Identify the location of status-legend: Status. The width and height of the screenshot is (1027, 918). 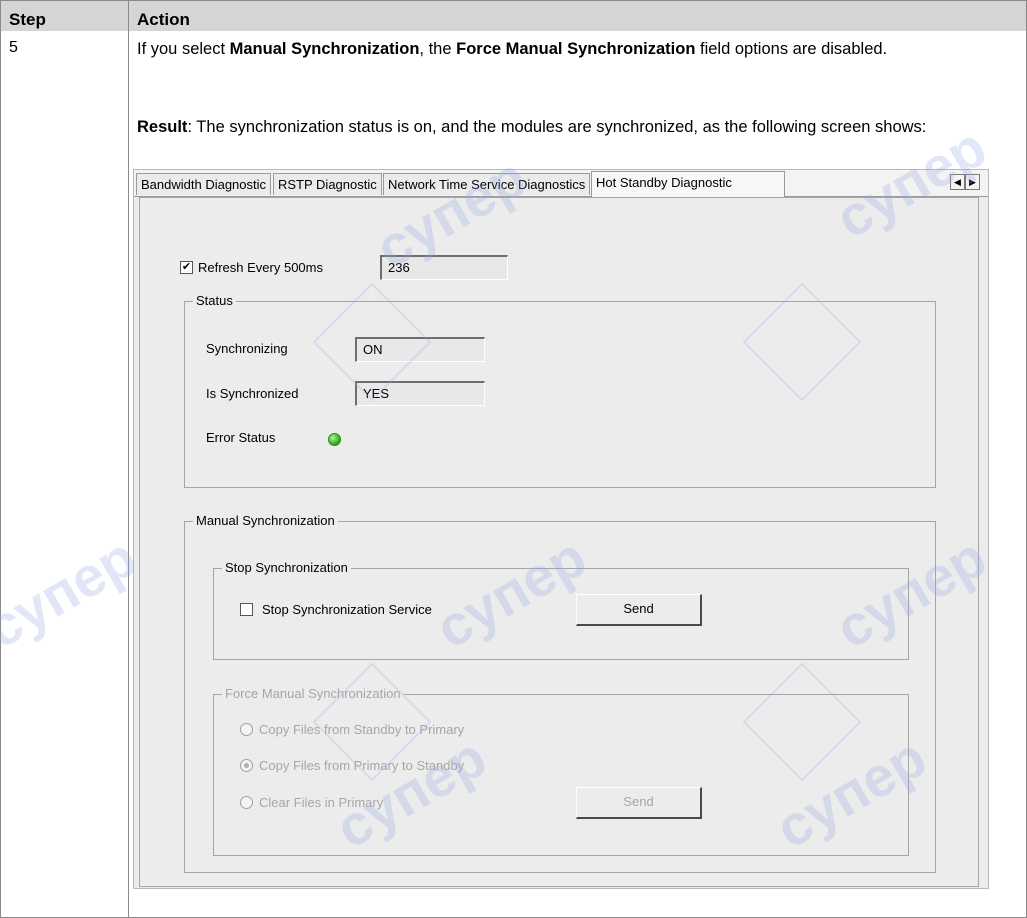
(214, 300).